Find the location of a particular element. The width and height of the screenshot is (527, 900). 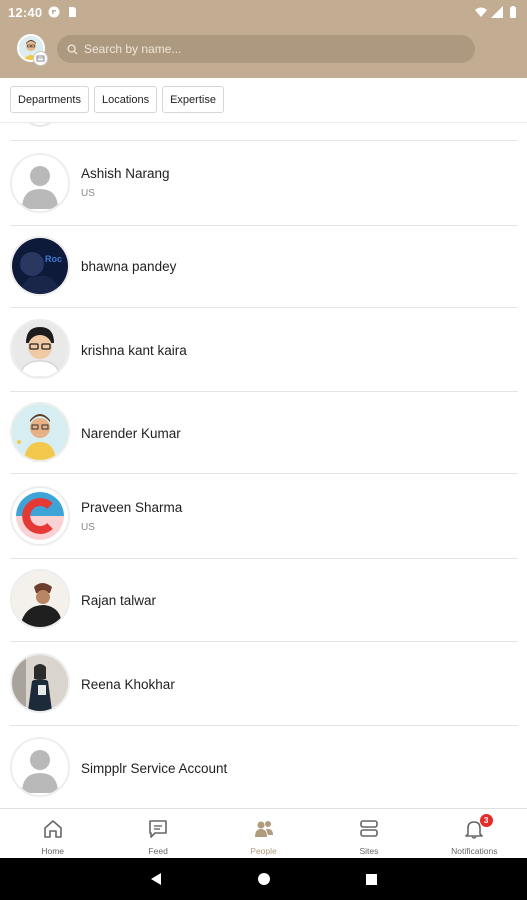

nav-sites: Sites is located at coordinates (368, 833).